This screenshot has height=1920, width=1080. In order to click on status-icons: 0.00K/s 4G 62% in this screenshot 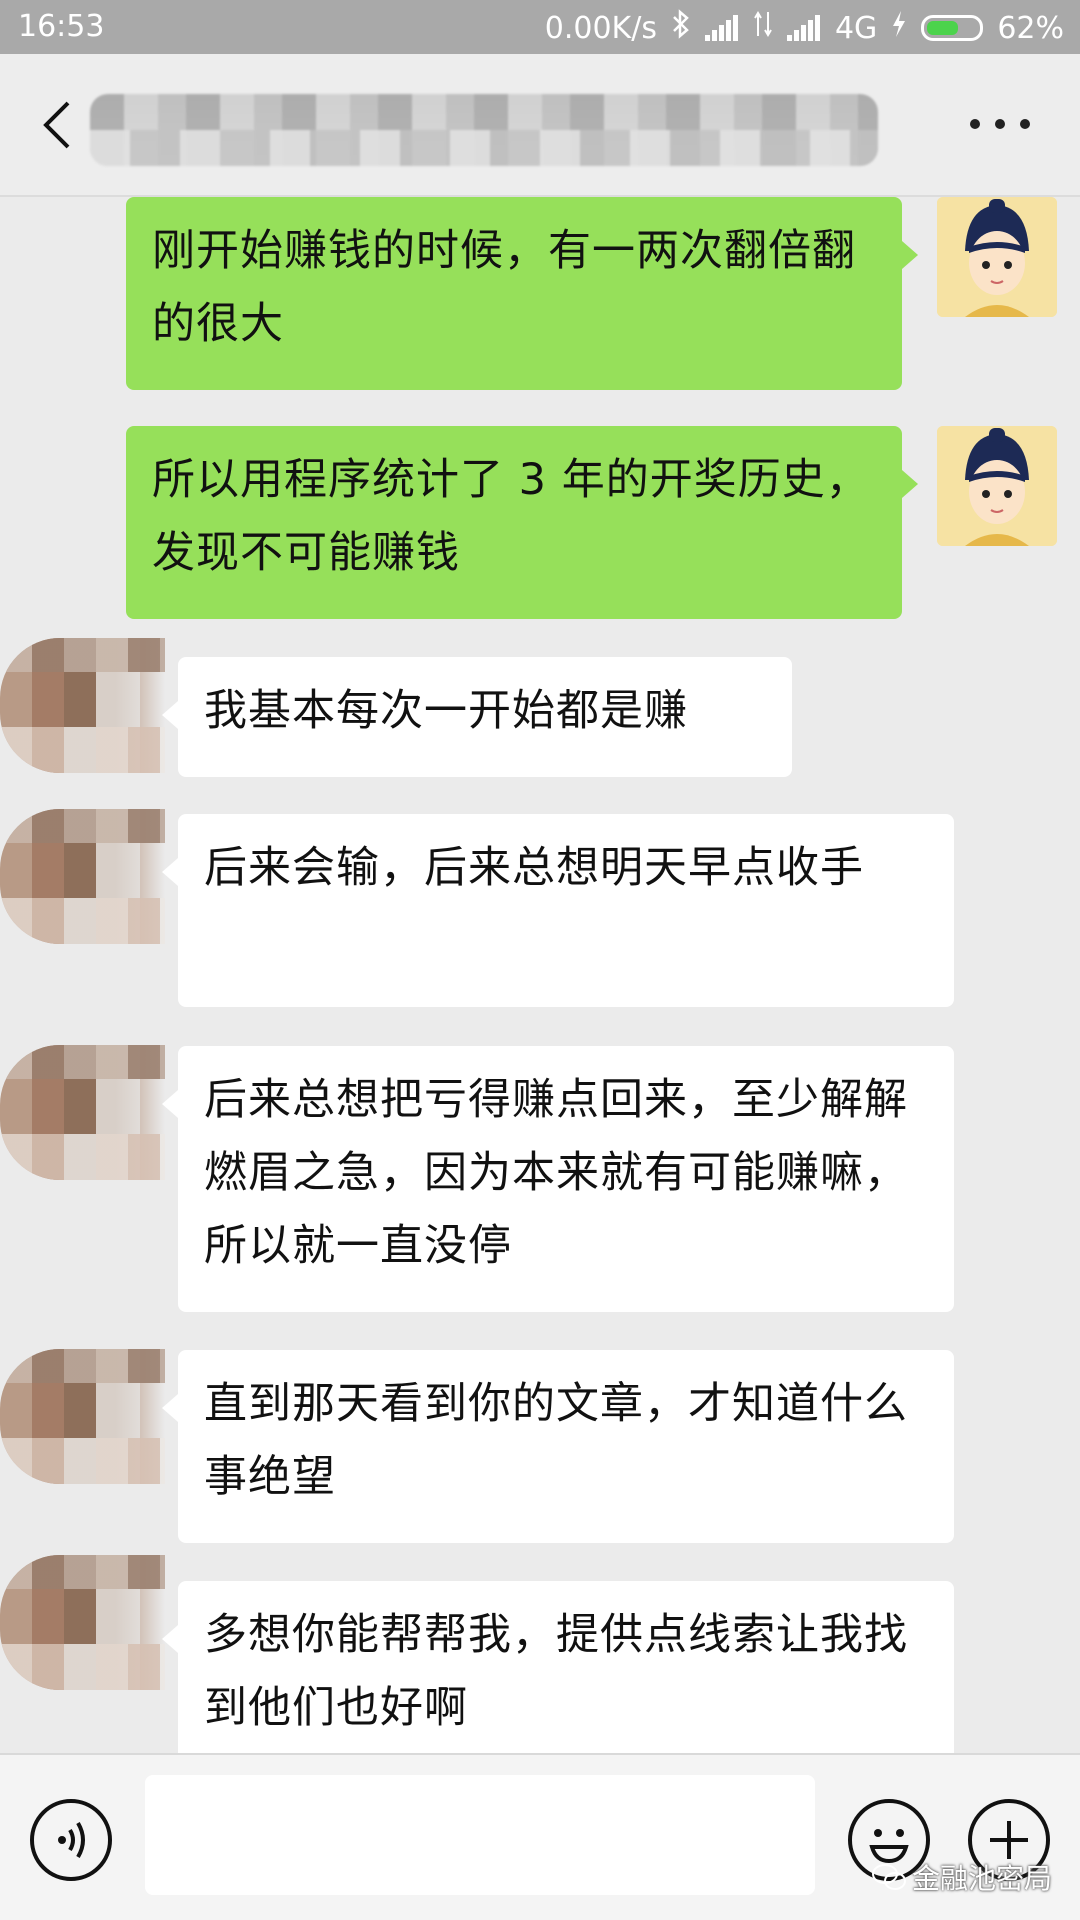, I will do `click(804, 28)`.